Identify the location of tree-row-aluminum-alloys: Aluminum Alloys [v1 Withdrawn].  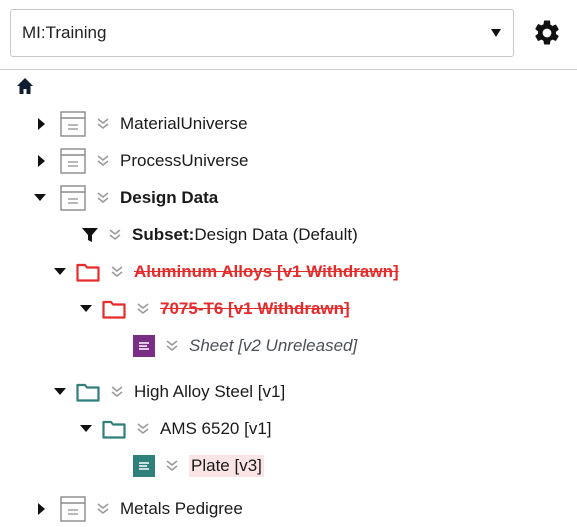
(226, 271).